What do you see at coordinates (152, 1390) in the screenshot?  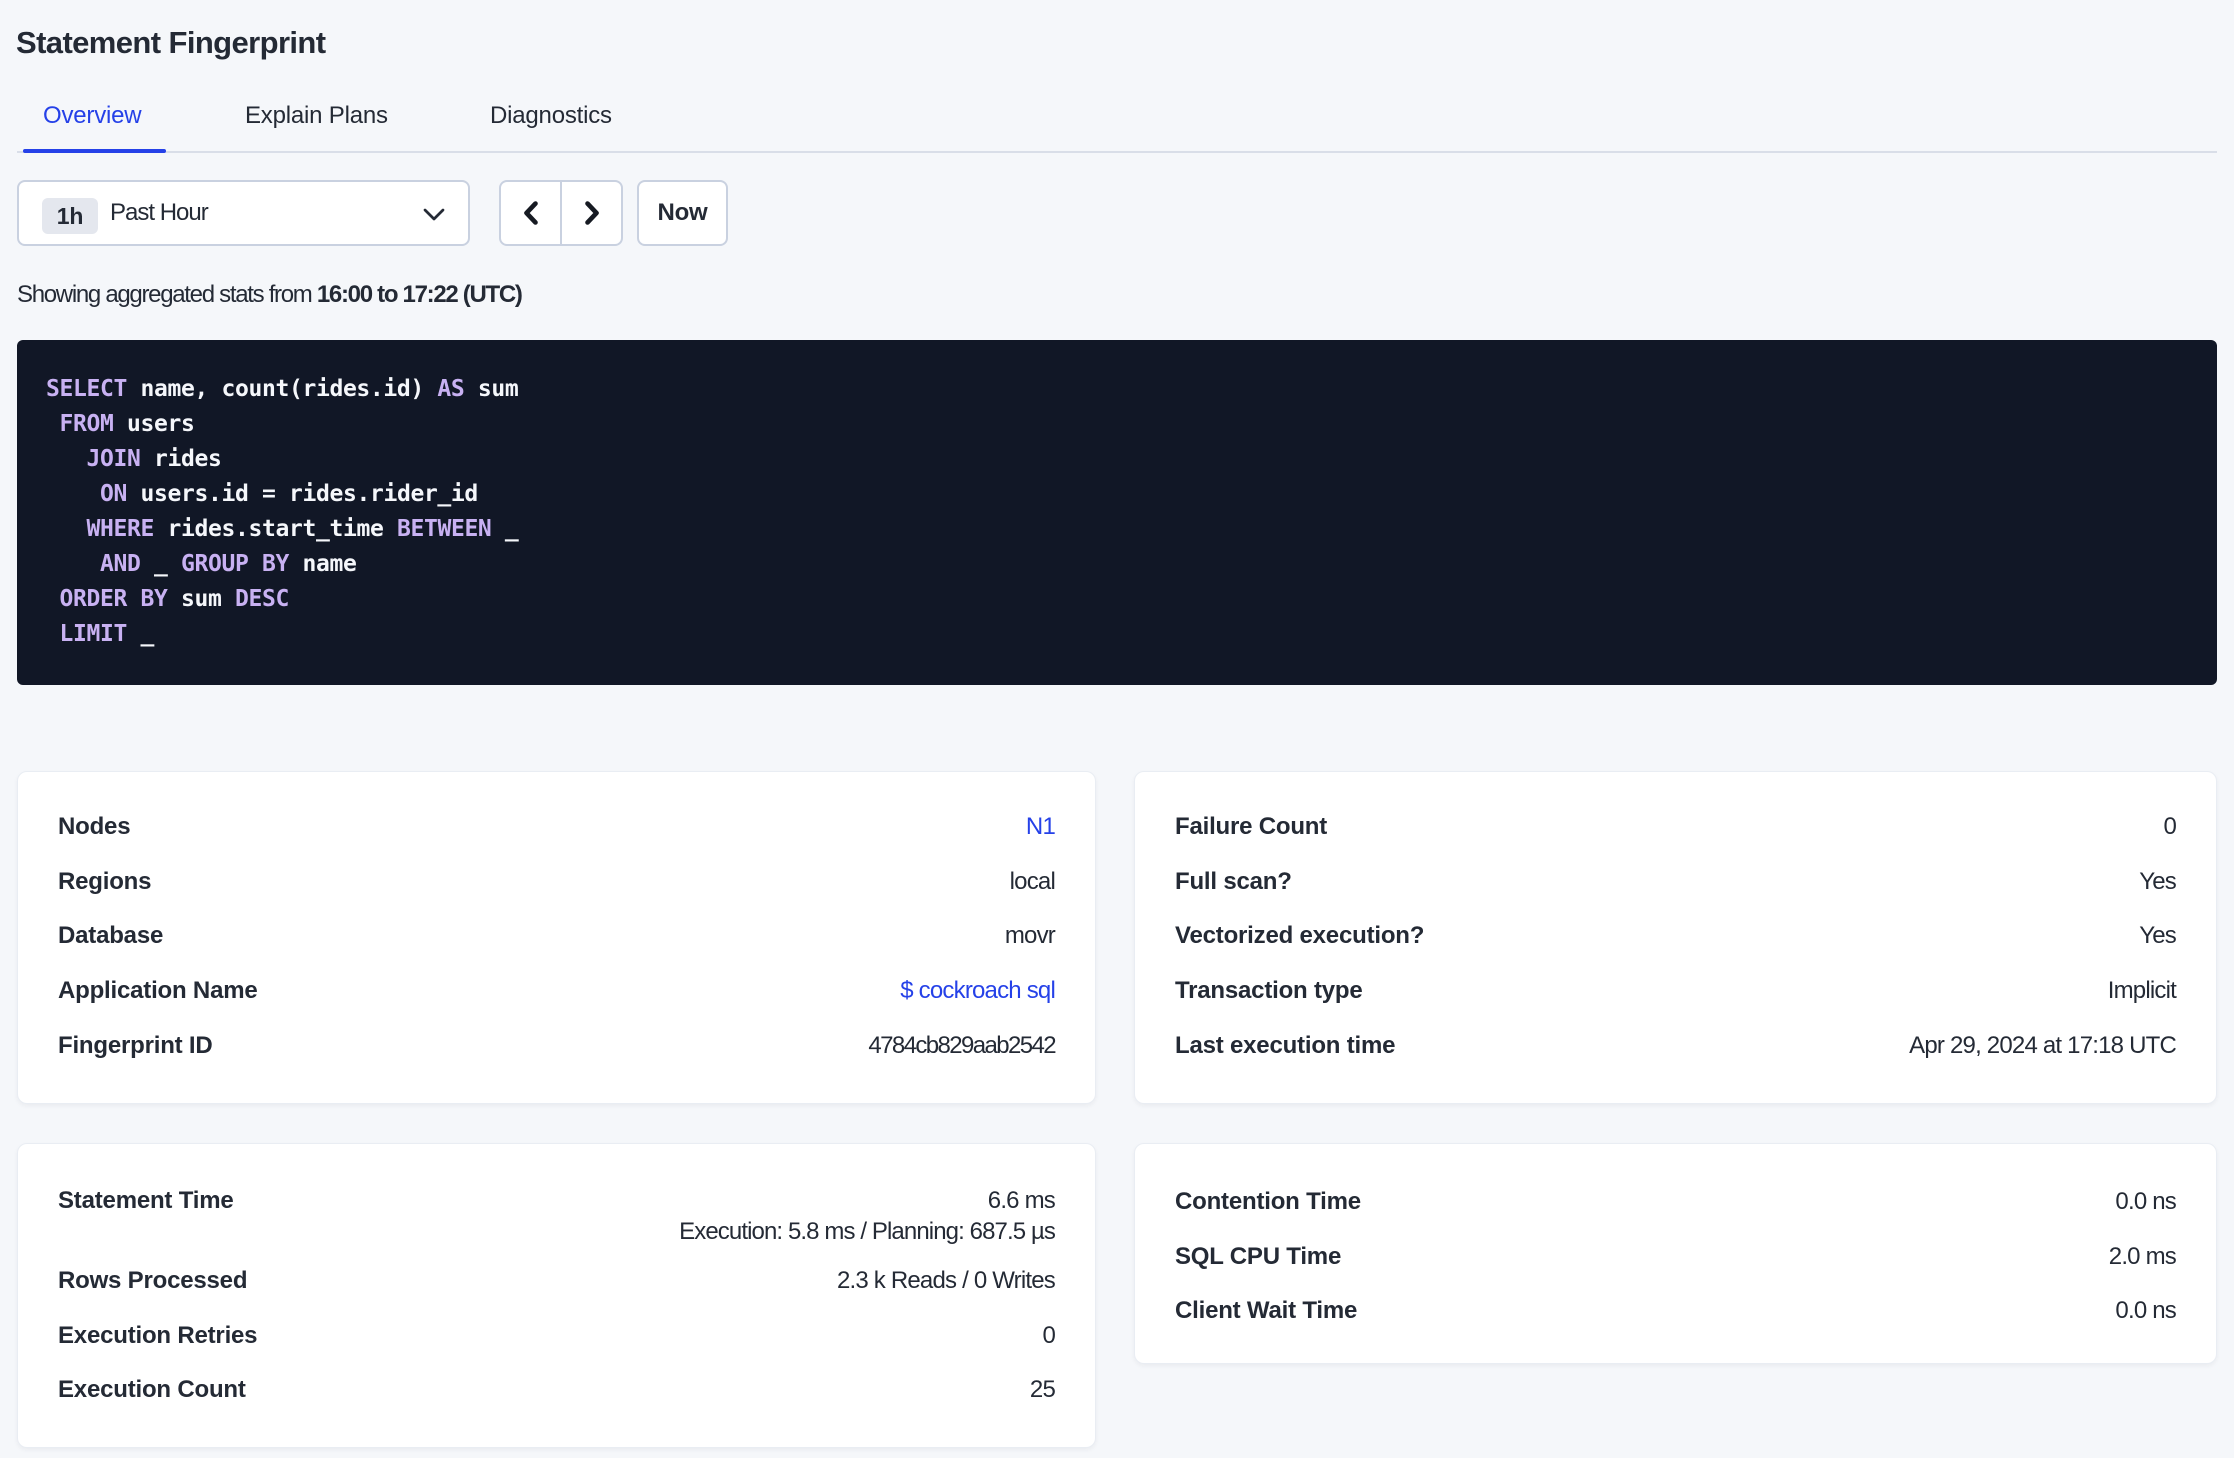 I see `row-label: Execution Count` at bounding box center [152, 1390].